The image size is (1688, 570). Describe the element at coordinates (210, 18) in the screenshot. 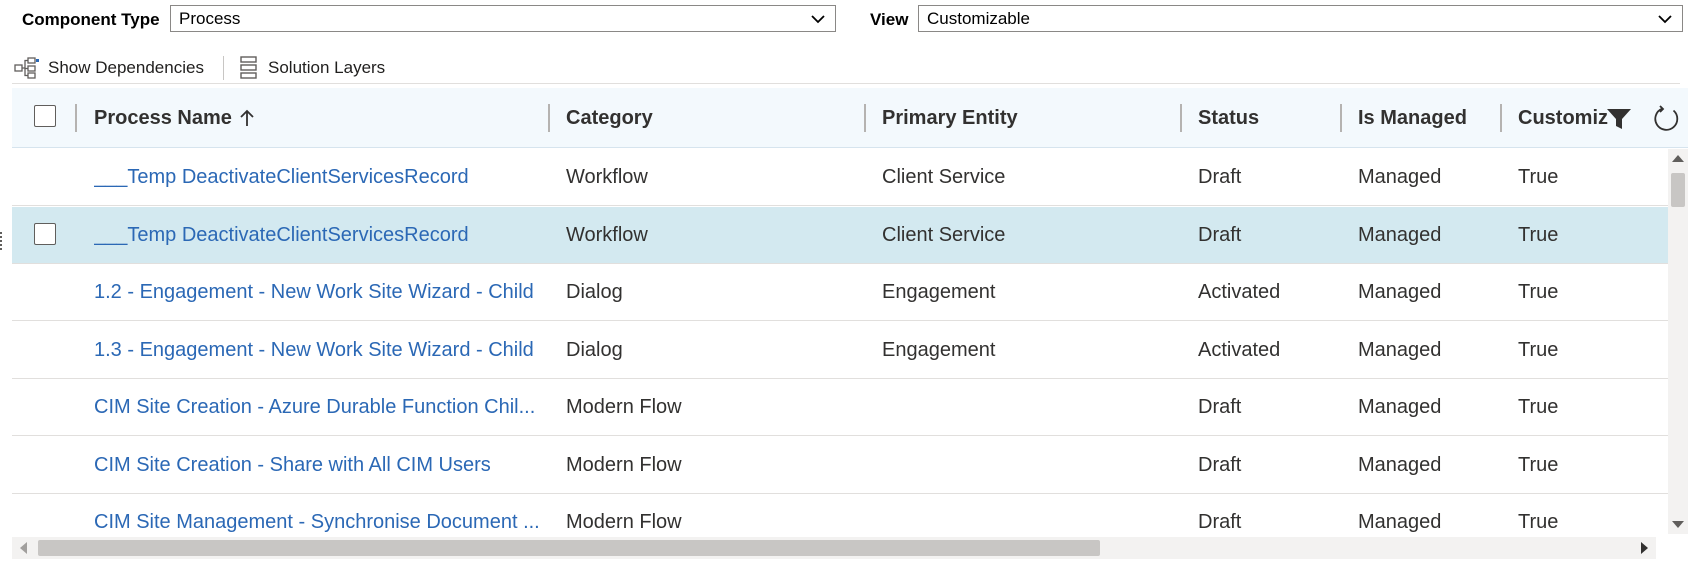

I see `component-type-value: Process` at that location.